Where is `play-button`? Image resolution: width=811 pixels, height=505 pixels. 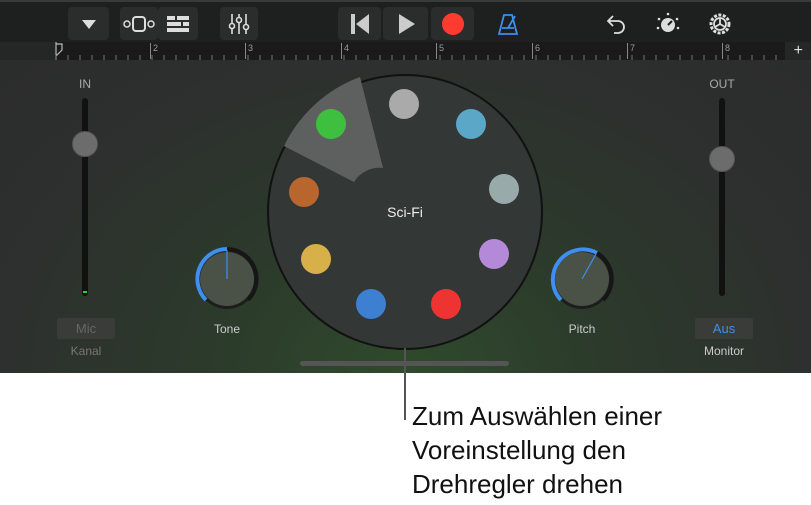 play-button is located at coordinates (405, 23).